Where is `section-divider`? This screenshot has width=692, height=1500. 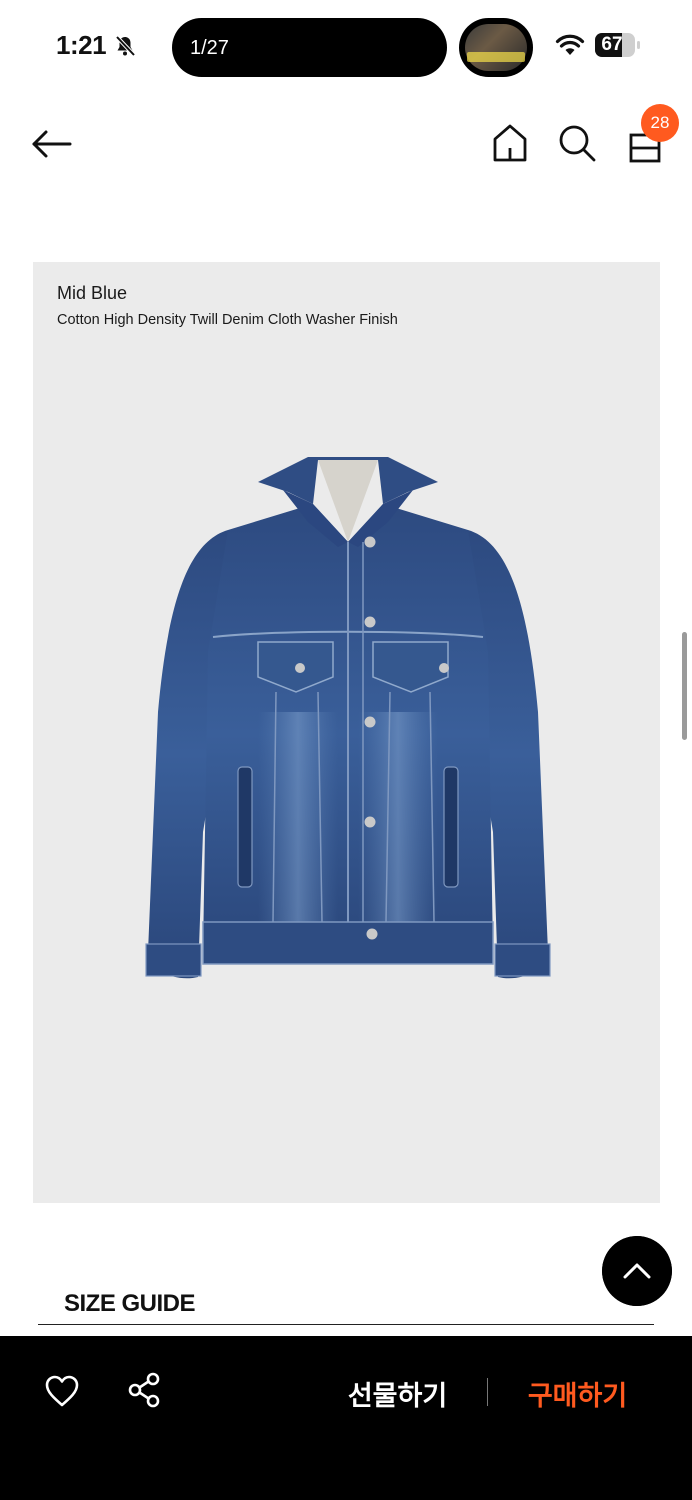 section-divider is located at coordinates (346, 1324).